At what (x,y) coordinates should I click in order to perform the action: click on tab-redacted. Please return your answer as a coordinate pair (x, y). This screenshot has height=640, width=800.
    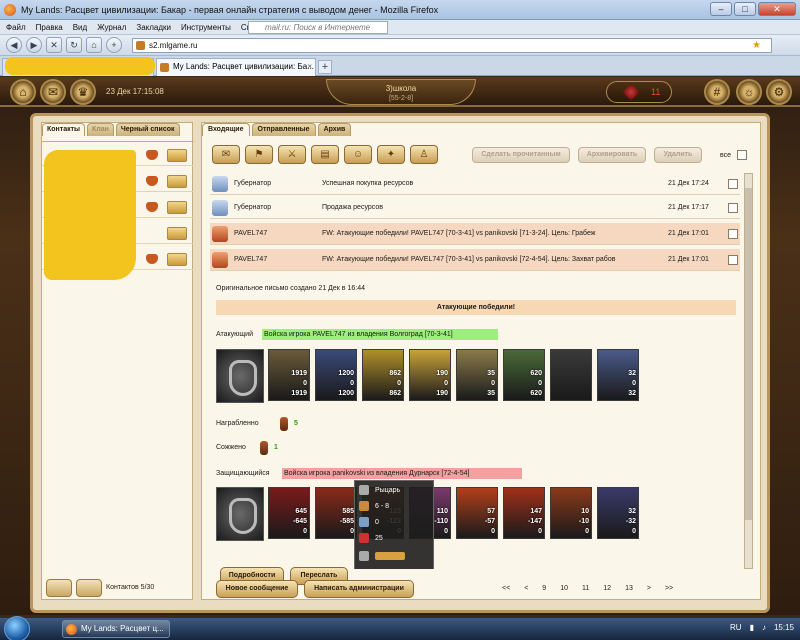
    Looking at the image, I should click on (78, 66).